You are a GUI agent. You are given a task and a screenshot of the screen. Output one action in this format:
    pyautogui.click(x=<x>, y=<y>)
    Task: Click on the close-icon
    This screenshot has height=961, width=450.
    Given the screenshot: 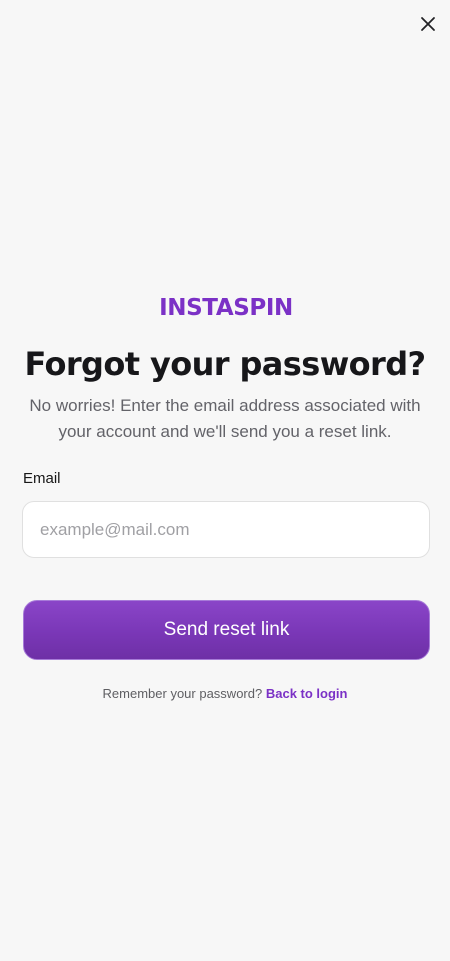 What is the action you would take?
    pyautogui.click(x=428, y=24)
    